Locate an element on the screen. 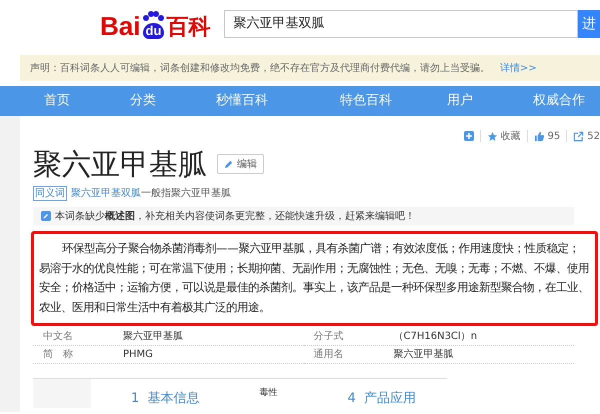  collect-label: 收藏 is located at coordinates (510, 136).